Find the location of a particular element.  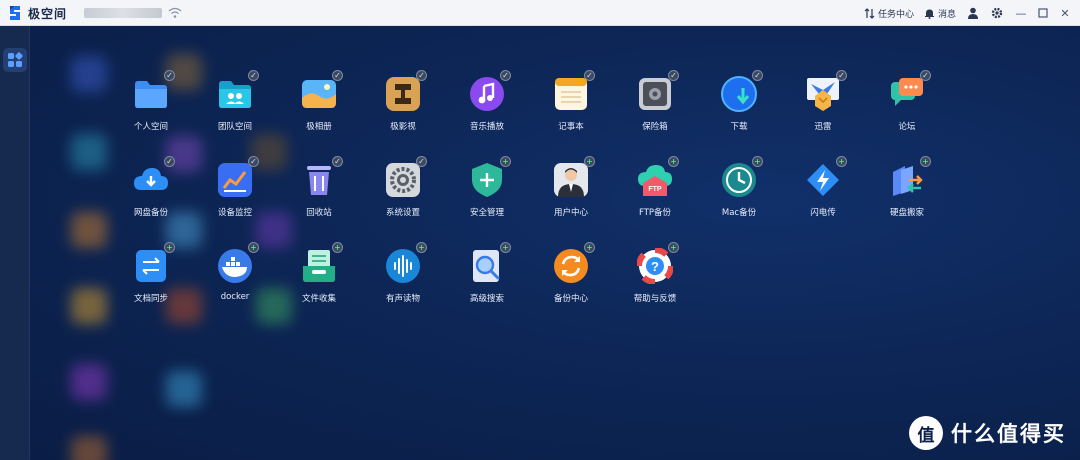

app-backup-center: + 备份中心 is located at coordinates (571, 272).